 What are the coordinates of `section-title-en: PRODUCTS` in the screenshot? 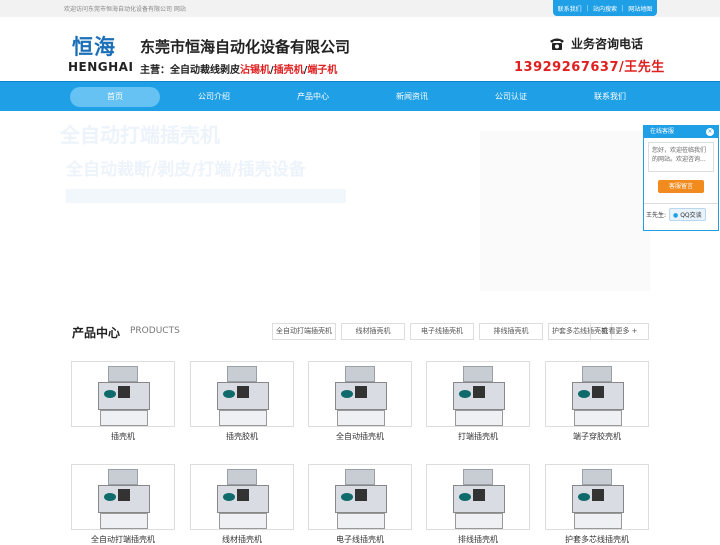 It's located at (155, 331).